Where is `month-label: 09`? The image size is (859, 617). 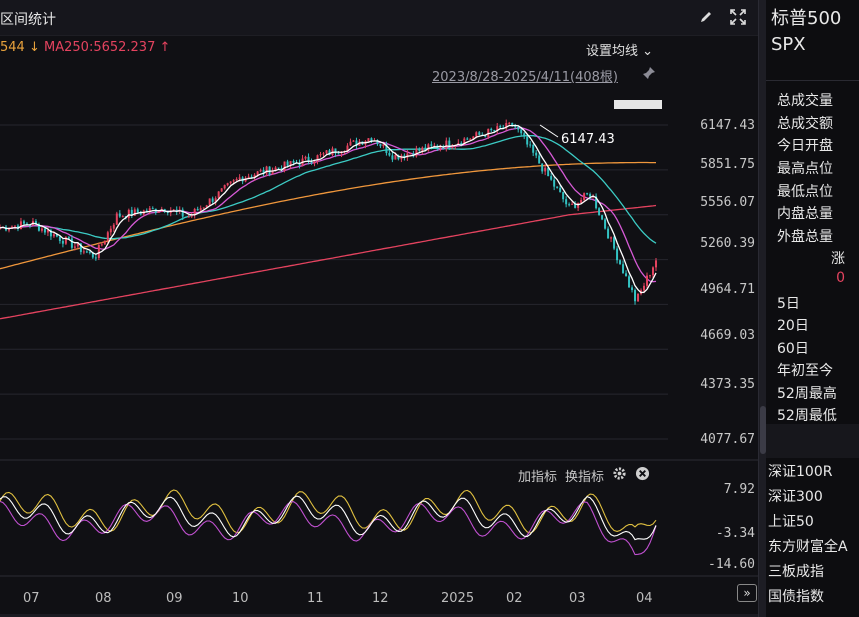
month-label: 09 is located at coordinates (174, 598).